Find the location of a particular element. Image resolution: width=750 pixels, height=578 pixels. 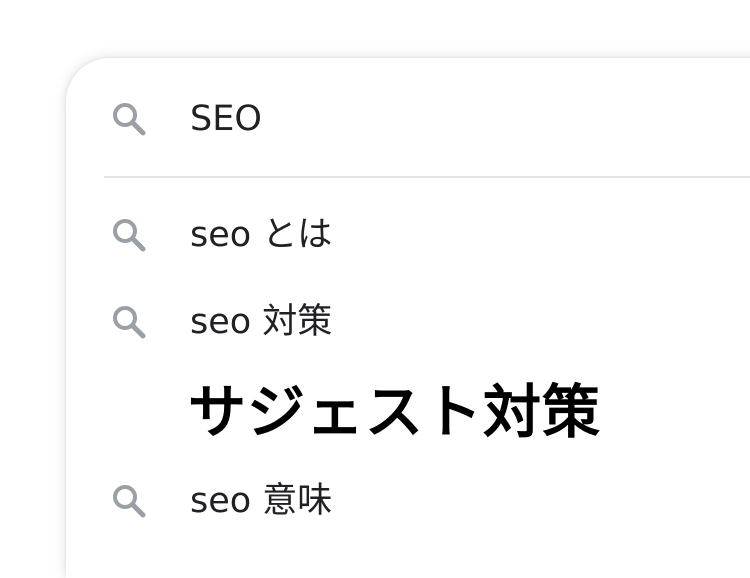

suggestion-item: seo 対策 is located at coordinates (408, 323).